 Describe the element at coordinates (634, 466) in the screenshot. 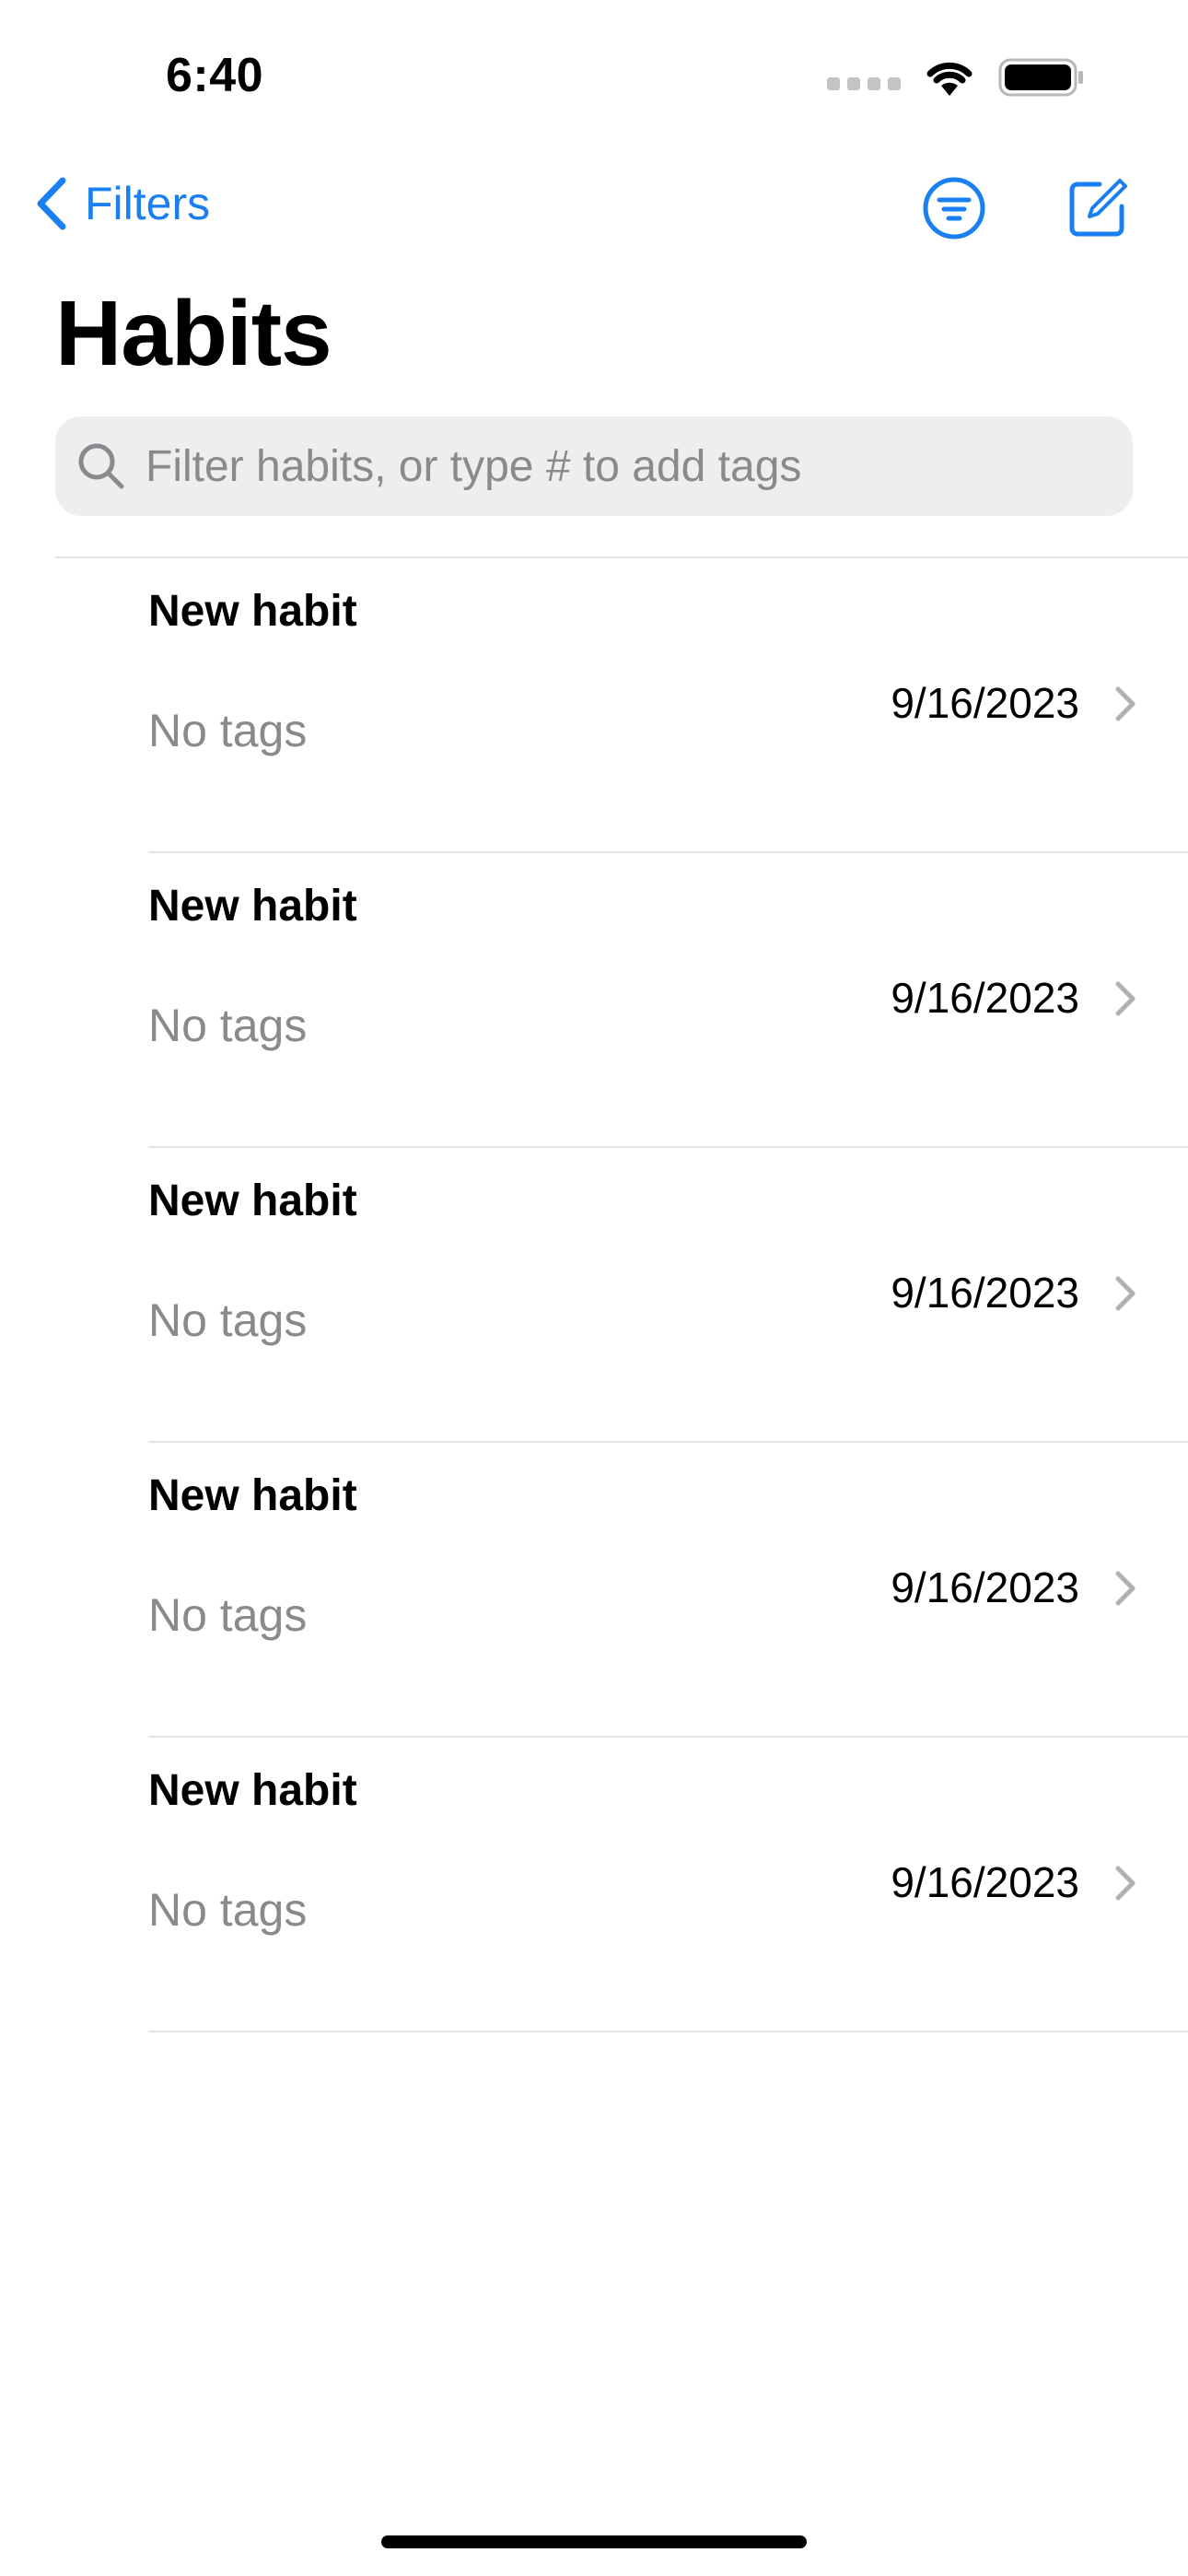

I see `search-input` at that location.